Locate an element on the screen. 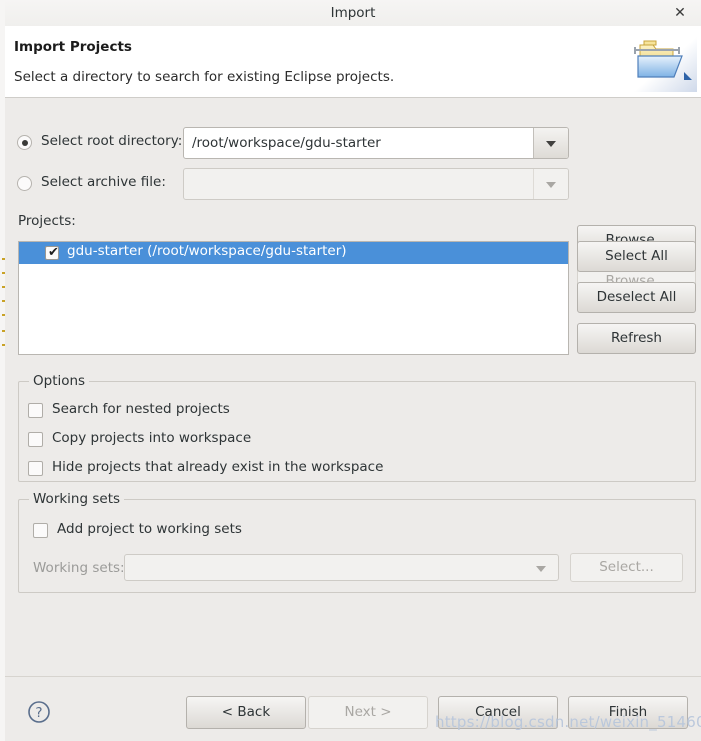  check-icon: ✔ is located at coordinates (53, 252).